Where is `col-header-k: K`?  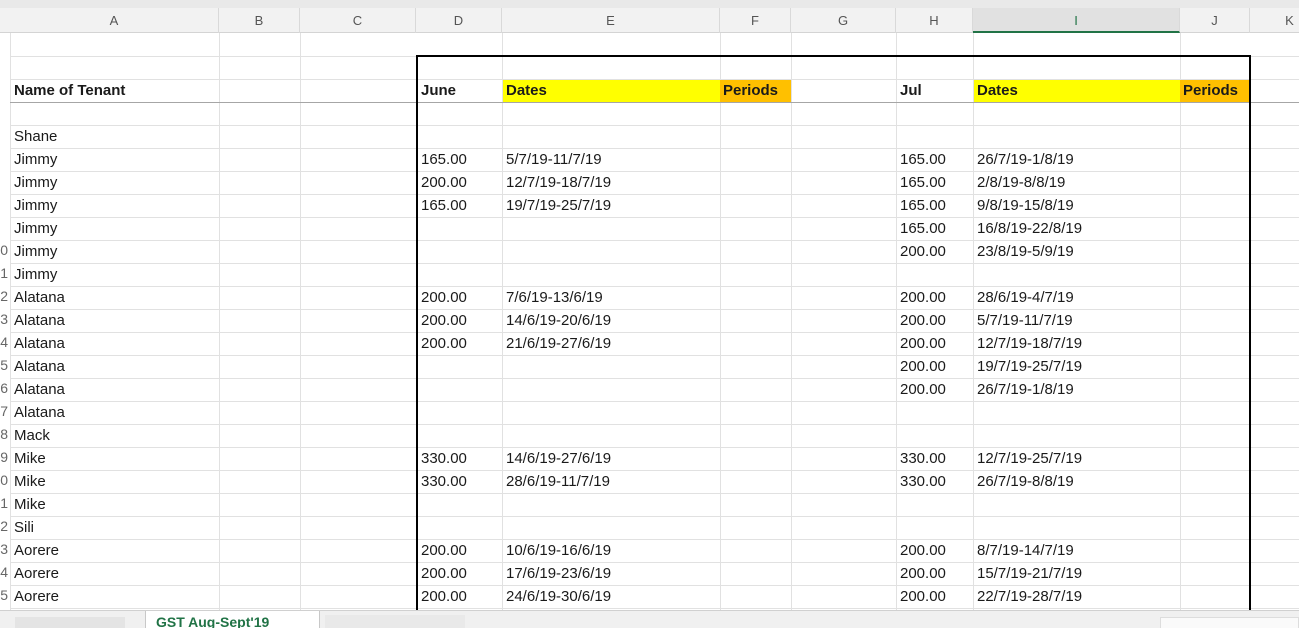 col-header-k: K is located at coordinates (1274, 20).